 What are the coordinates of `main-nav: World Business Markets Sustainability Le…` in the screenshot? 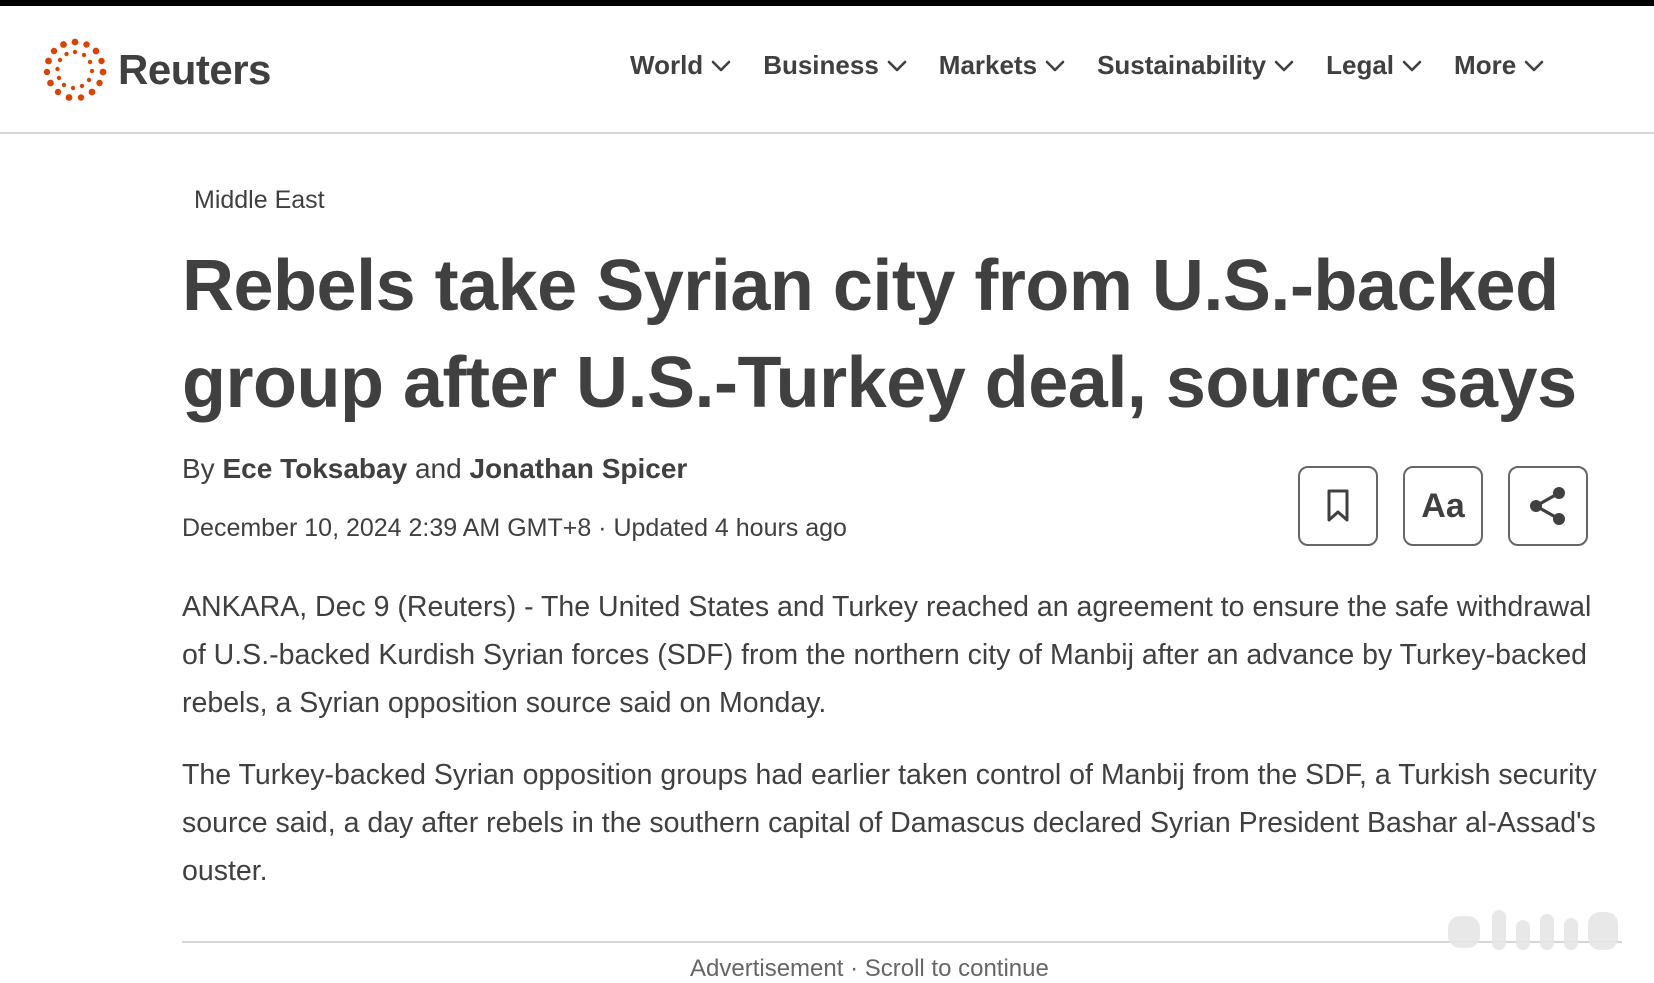 It's located at (1087, 65).